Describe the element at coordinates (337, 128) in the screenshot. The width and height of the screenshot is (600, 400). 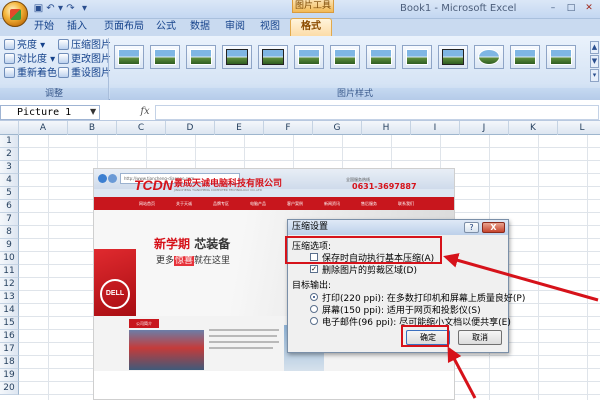
I see `column-header: G` at that location.